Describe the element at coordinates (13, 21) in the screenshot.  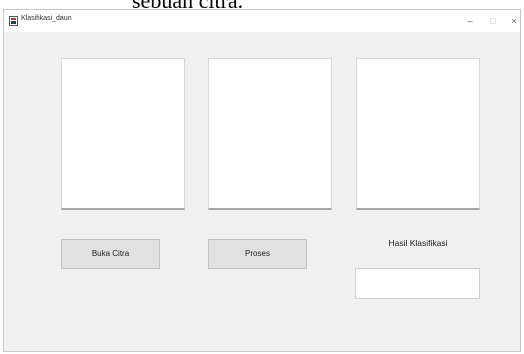
I see `app-window-icon` at that location.